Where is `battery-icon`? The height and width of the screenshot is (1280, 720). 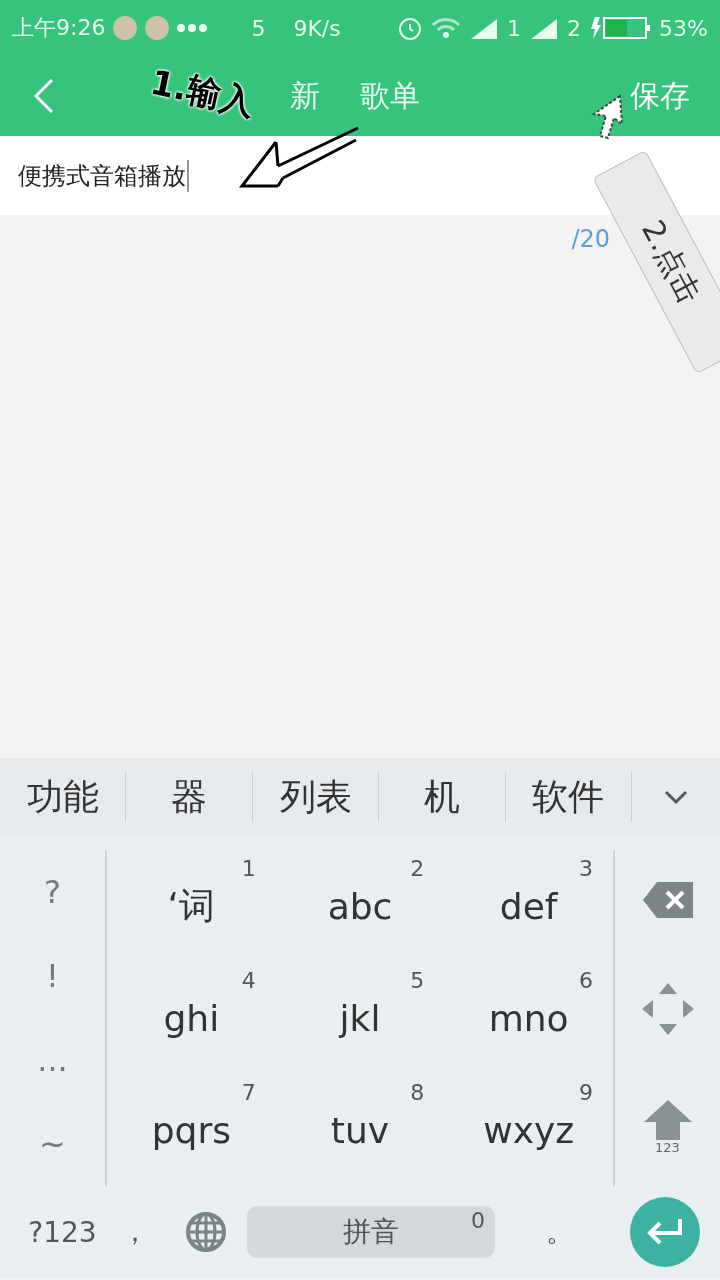
battery-icon is located at coordinates (620, 28).